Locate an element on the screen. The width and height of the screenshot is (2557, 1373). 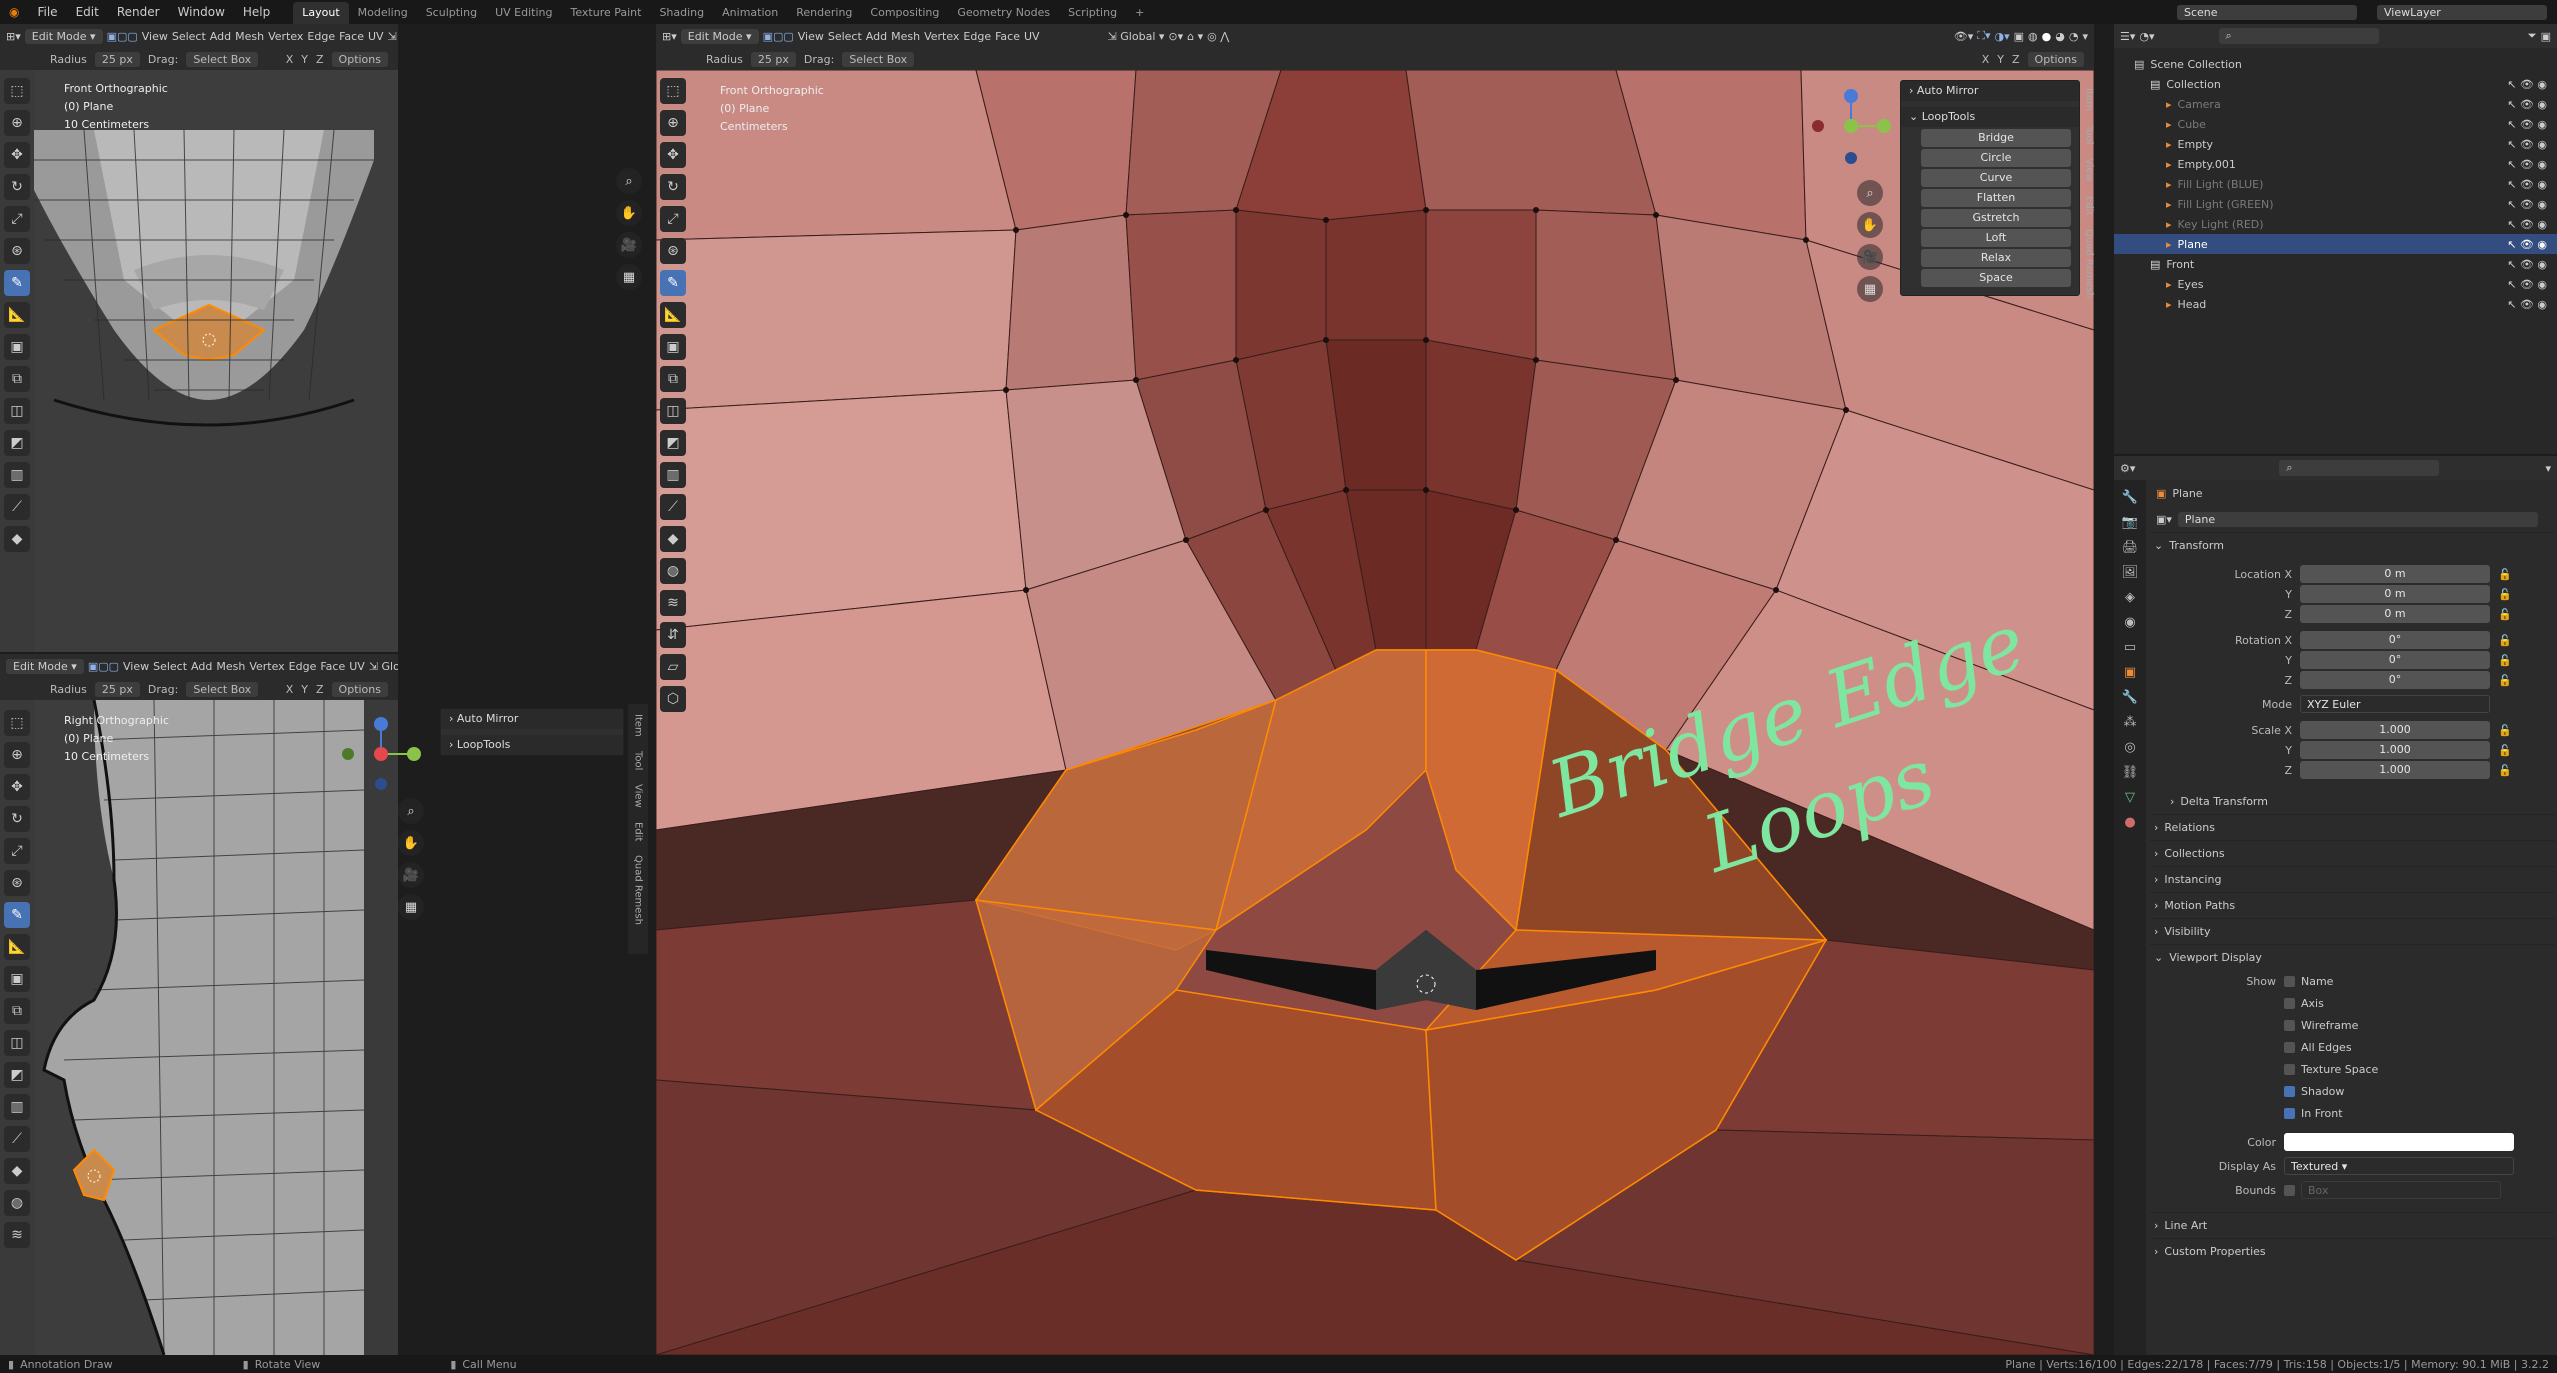
mode-selector-main: Edit Mode ▾ is located at coordinates (719, 36).